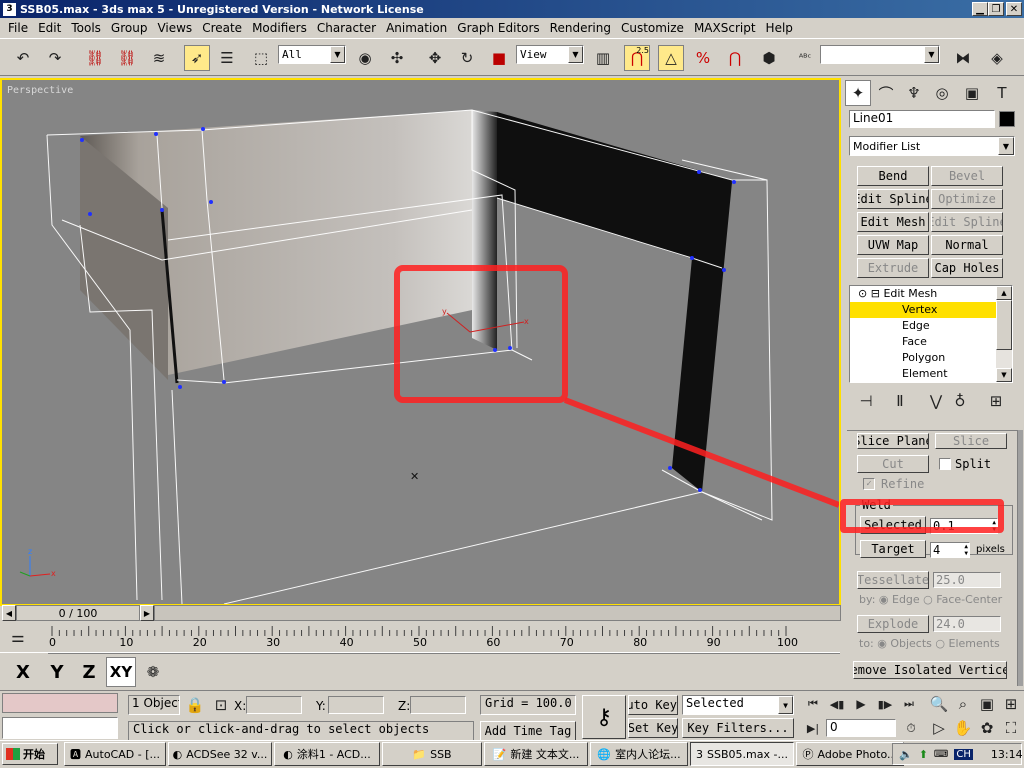 This screenshot has width=1024, height=768. I want to click on time-configuration-icon: ⏱, so click(911, 728).